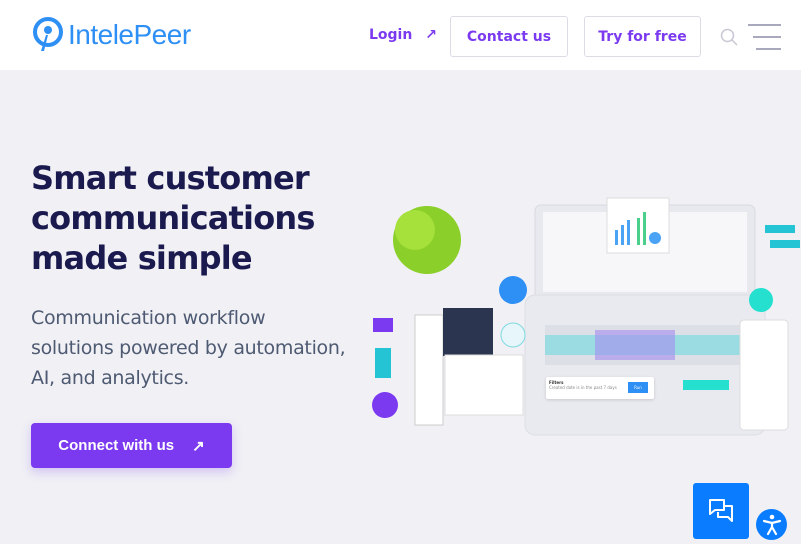 The width and height of the screenshot is (801, 544). I want to click on login-link: Login ↗, so click(403, 35).